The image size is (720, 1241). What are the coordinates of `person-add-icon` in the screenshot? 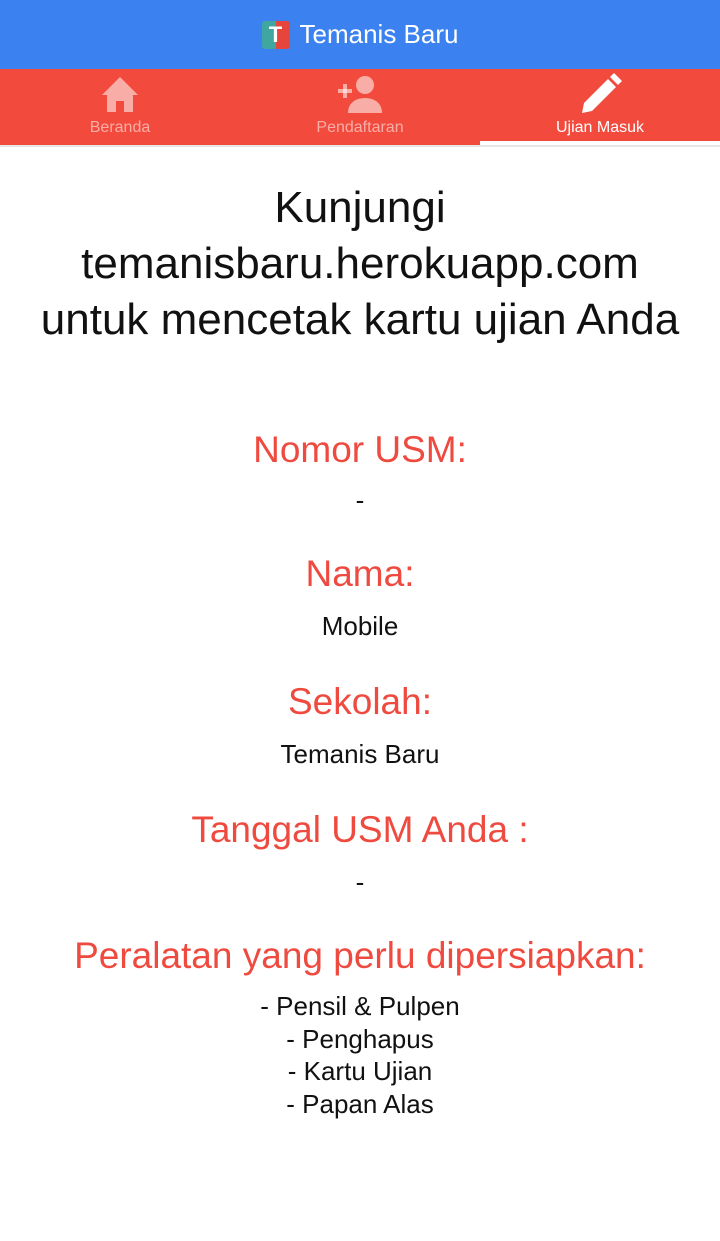 It's located at (360, 95).